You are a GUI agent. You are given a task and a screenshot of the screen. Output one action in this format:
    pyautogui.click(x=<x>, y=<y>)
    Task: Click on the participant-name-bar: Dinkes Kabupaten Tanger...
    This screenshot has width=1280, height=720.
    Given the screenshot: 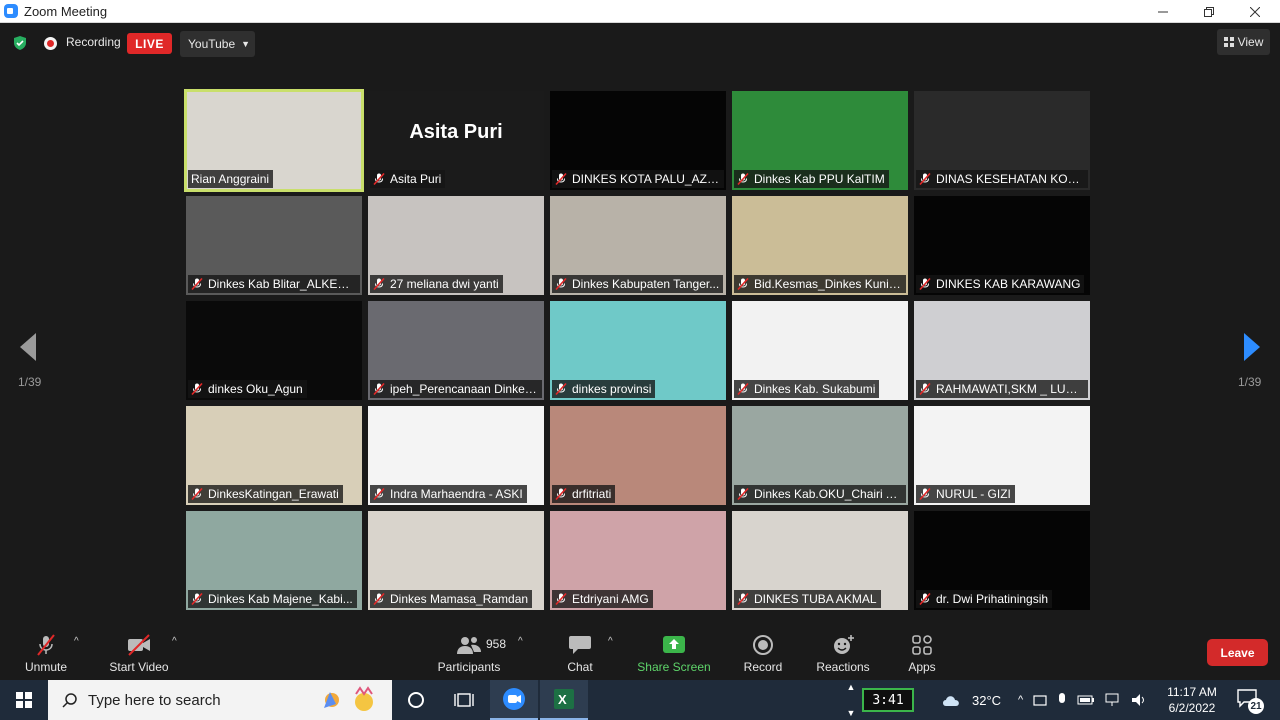 What is the action you would take?
    pyautogui.click(x=638, y=284)
    